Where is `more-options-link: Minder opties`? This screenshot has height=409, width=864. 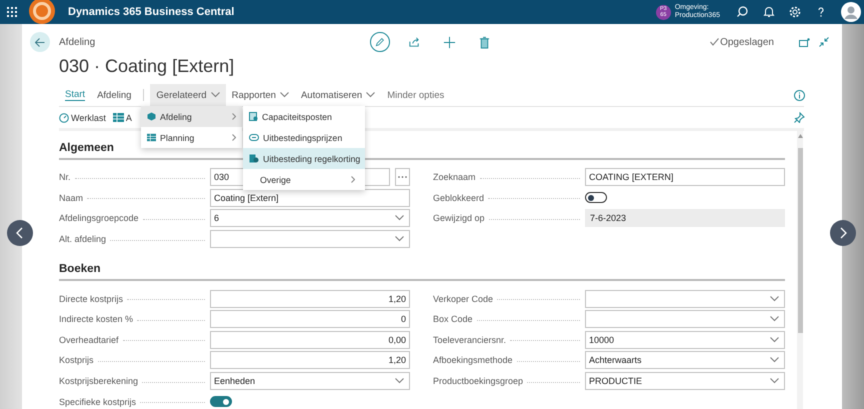 more-options-link: Minder opties is located at coordinates (415, 95).